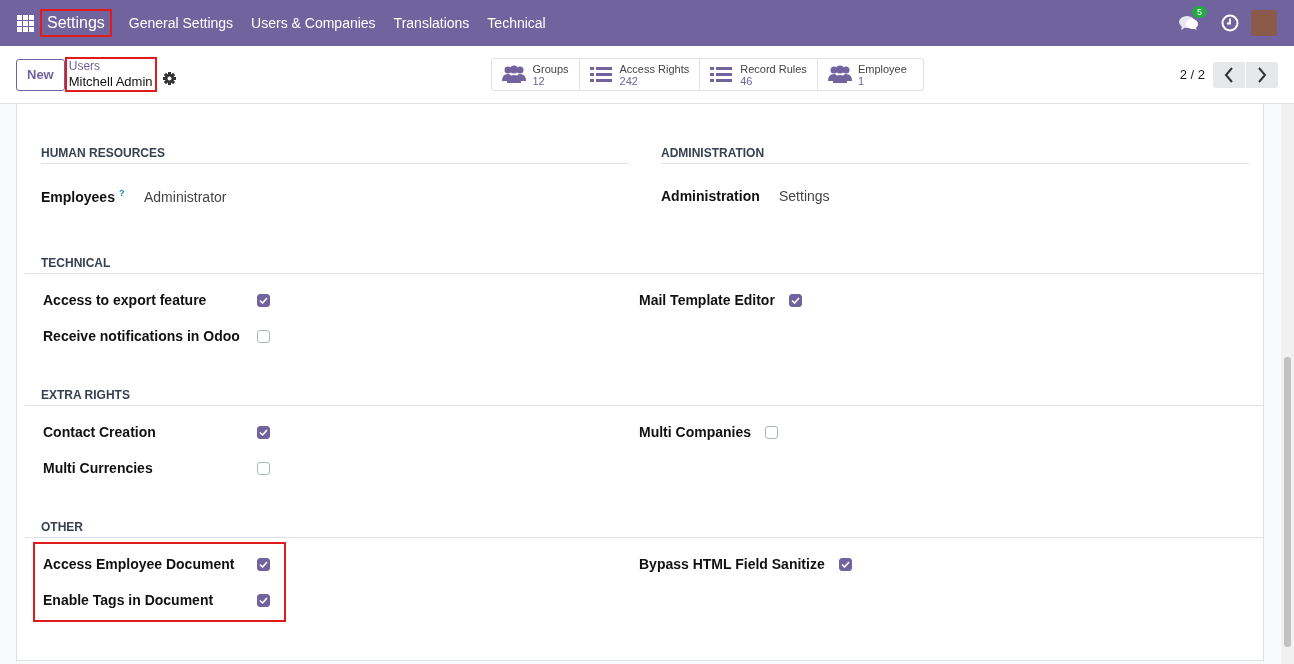 The image size is (1294, 664). What do you see at coordinates (644, 261) in the screenshot?
I see `section-heading: TECHNICAL` at bounding box center [644, 261].